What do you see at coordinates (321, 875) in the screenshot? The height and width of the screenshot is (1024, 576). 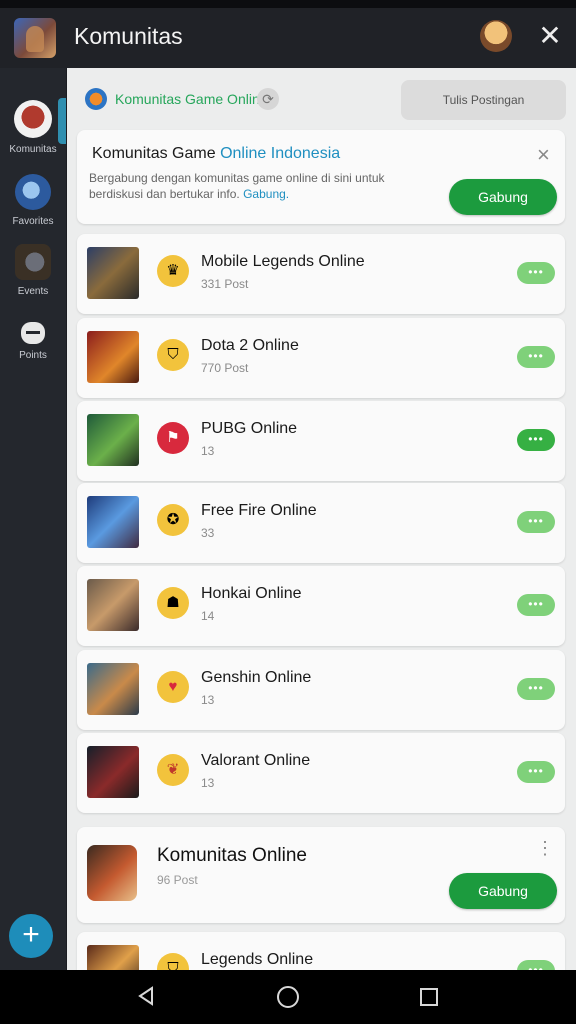 I see `featured-community-card: Komunitas Online 96 Post ⋮ Gabung` at bounding box center [321, 875].